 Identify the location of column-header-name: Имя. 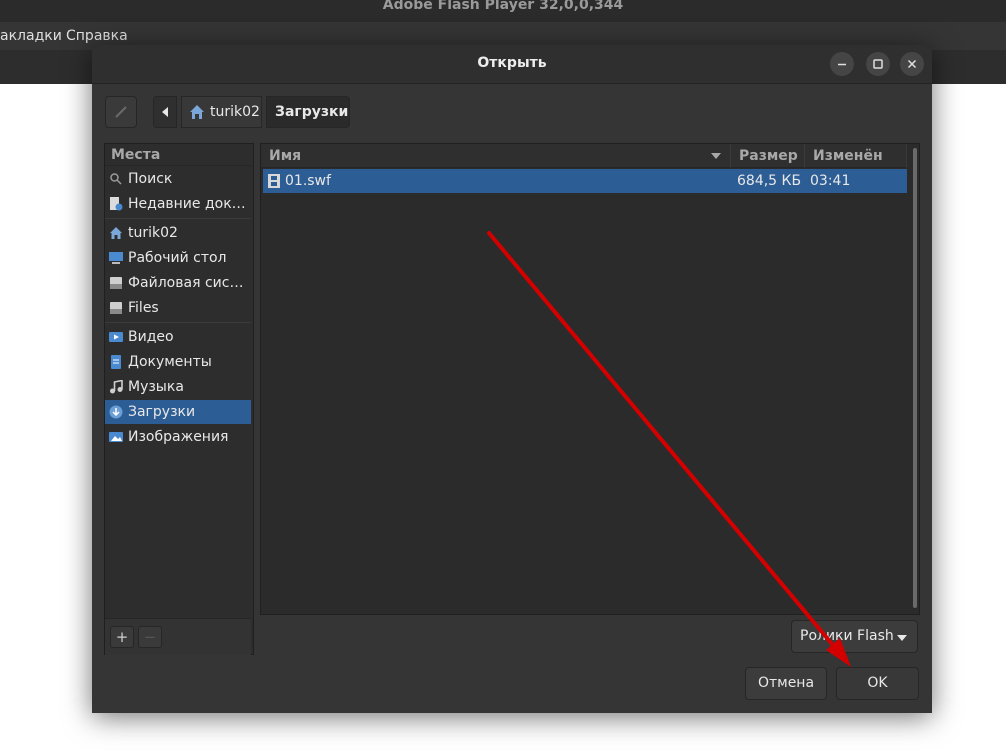
(496, 156).